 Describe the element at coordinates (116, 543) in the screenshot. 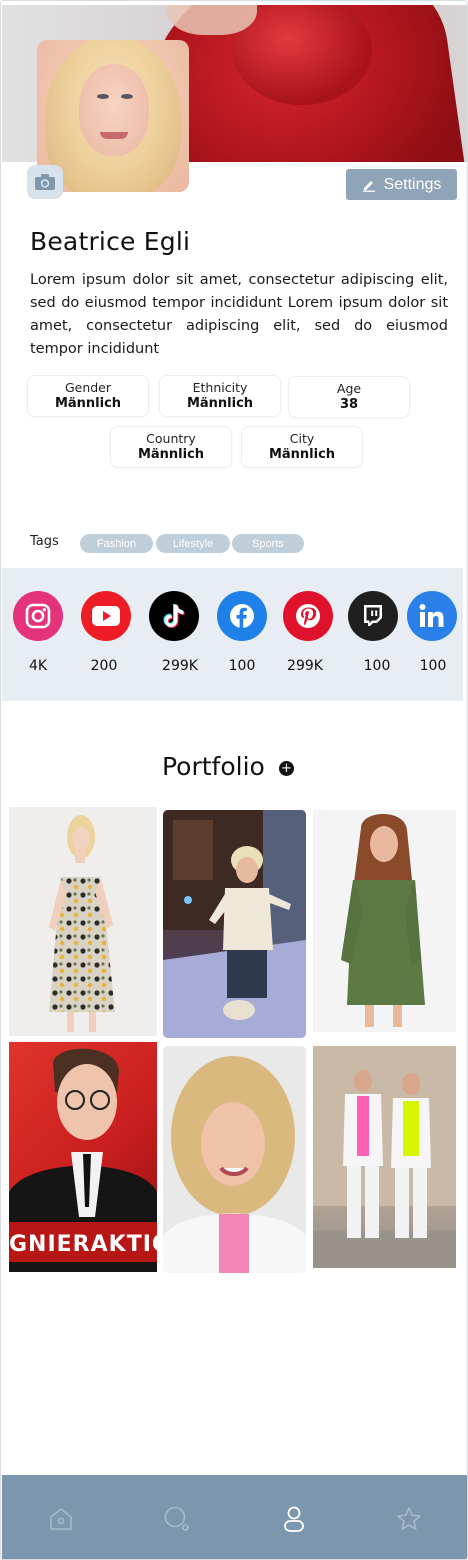

I see `tag-fashion: Fashion` at that location.